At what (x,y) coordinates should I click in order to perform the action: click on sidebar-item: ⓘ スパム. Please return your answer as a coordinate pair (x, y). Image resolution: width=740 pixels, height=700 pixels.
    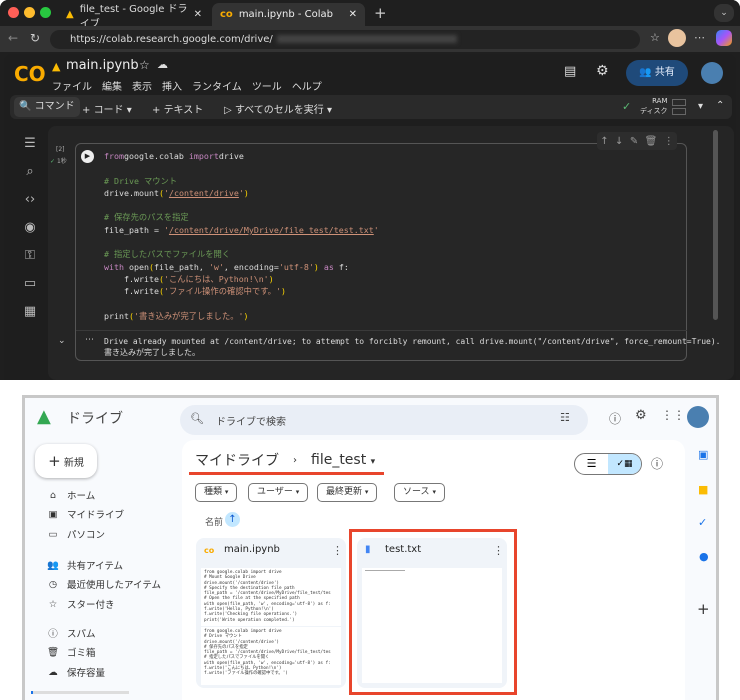
    Looking at the image, I should click on (71, 633).